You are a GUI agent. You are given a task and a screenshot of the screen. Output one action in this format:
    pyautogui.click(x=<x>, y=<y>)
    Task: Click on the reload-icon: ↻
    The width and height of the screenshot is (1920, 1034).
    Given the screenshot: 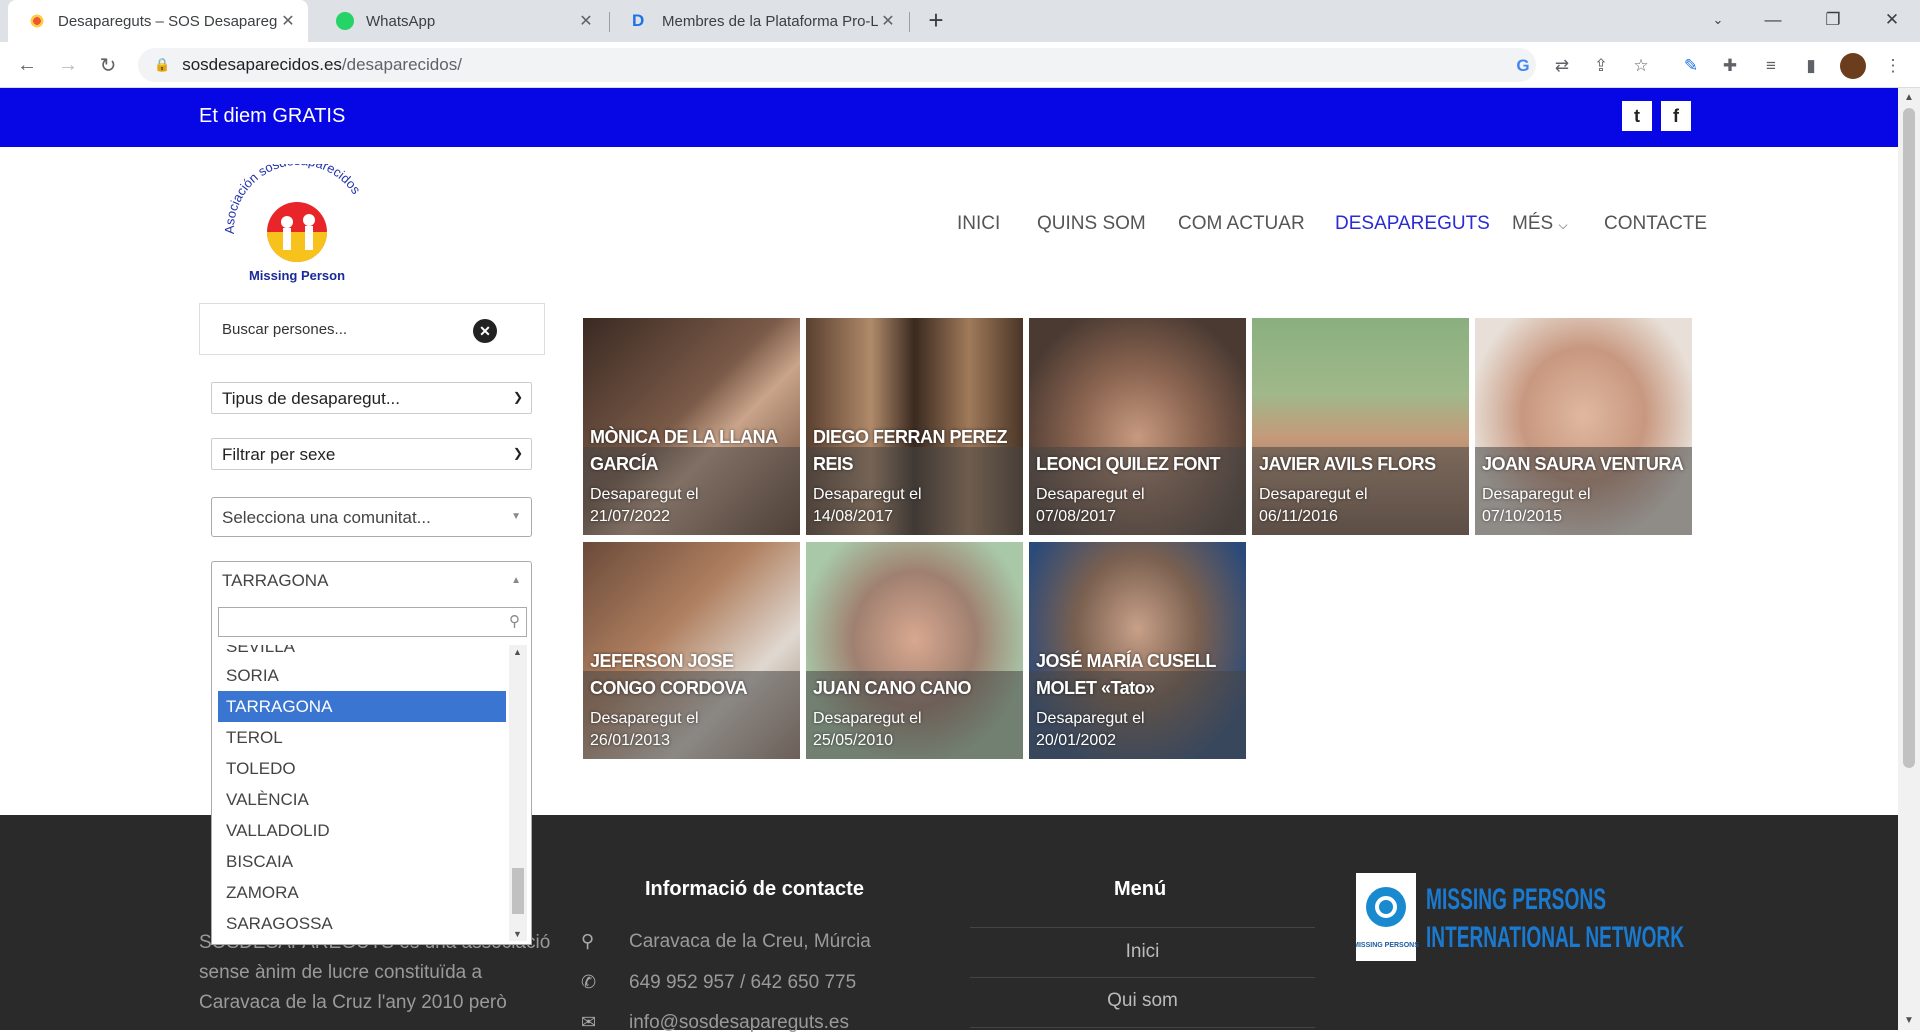 What is the action you would take?
    pyautogui.click(x=108, y=65)
    